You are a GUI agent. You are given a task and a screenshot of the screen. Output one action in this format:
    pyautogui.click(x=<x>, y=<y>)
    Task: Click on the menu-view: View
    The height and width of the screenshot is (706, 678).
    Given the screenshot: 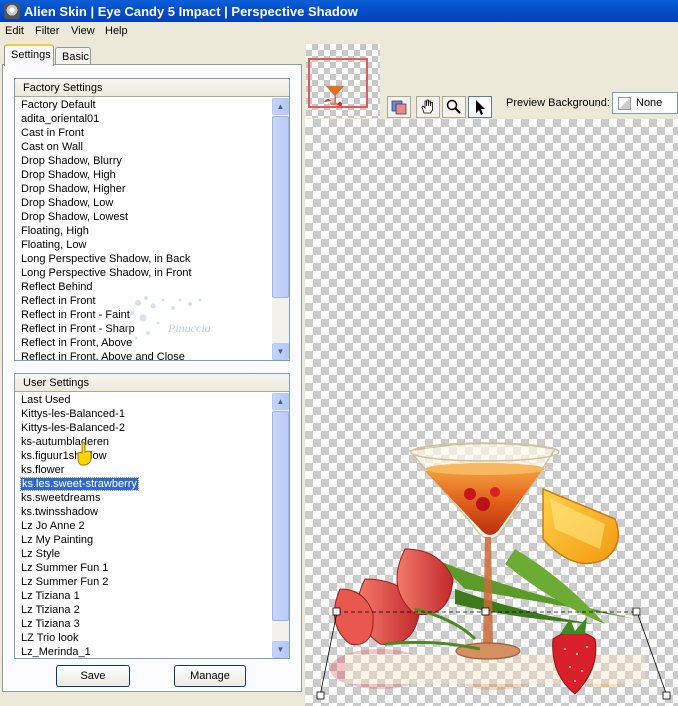 What is the action you would take?
    pyautogui.click(x=83, y=31)
    